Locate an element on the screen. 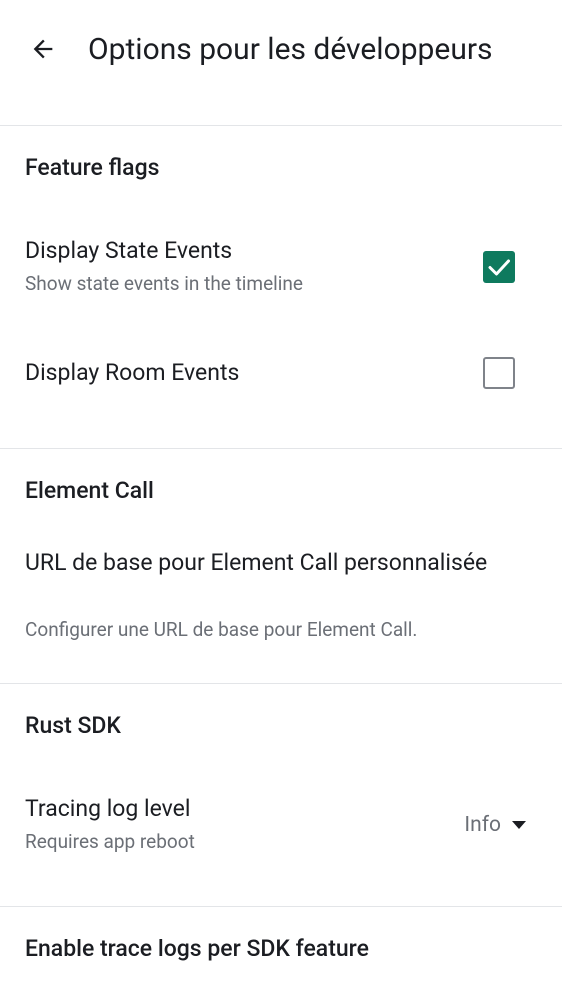 The width and height of the screenshot is (562, 1000). display-room-events-checkbox is located at coordinates (499, 373).